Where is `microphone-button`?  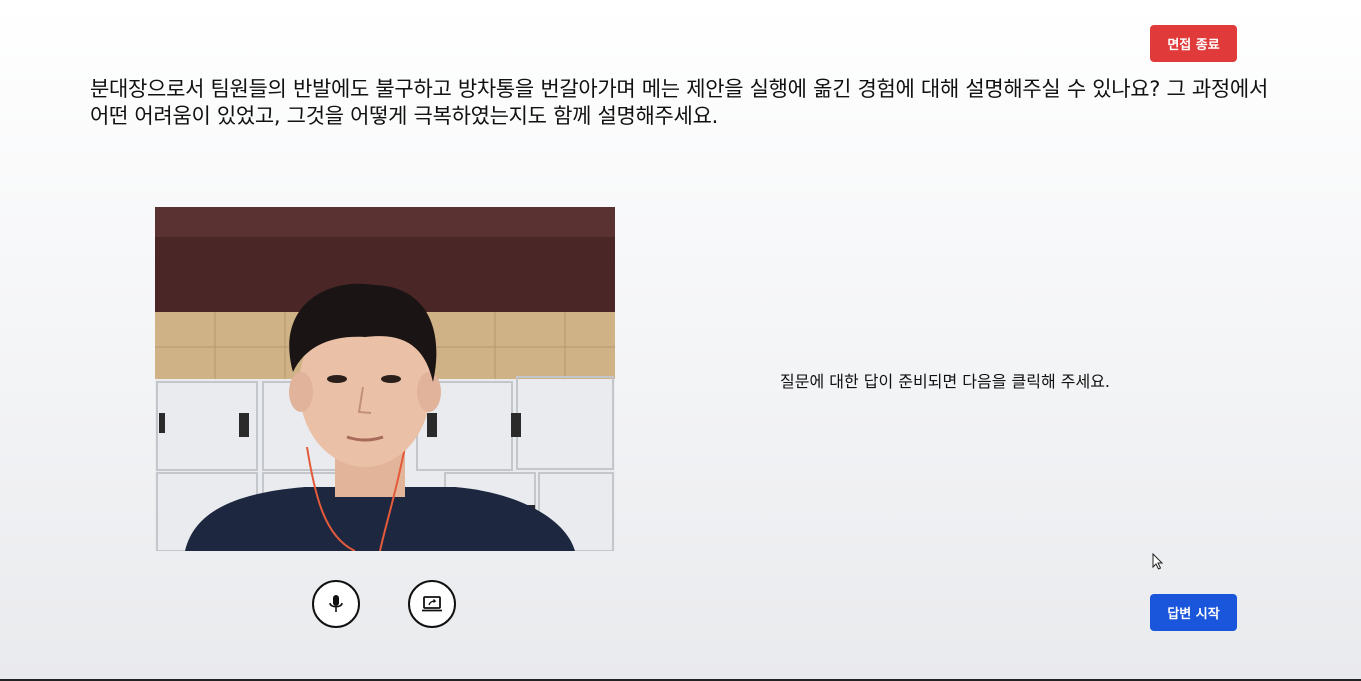 microphone-button is located at coordinates (336, 604).